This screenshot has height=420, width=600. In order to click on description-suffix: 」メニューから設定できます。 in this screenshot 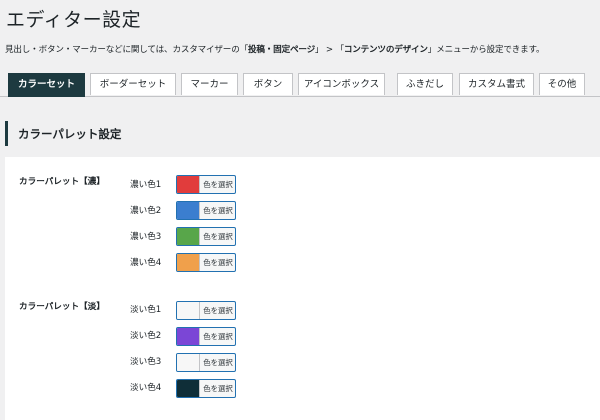, I will do `click(486, 50)`.